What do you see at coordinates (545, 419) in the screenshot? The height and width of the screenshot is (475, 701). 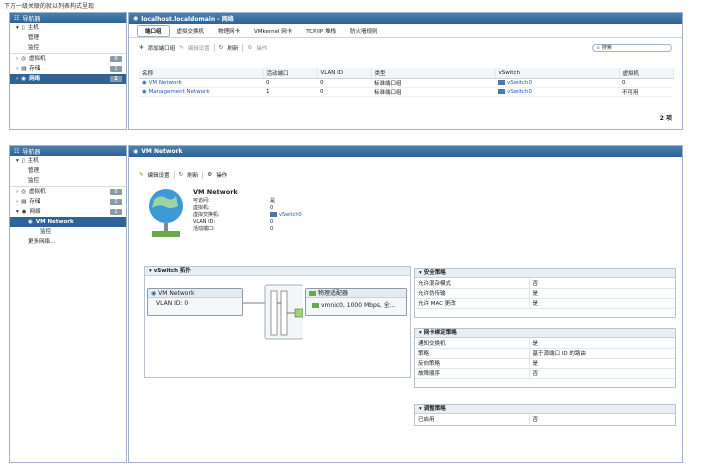 I see `shaping-table: 已启用否` at bounding box center [545, 419].